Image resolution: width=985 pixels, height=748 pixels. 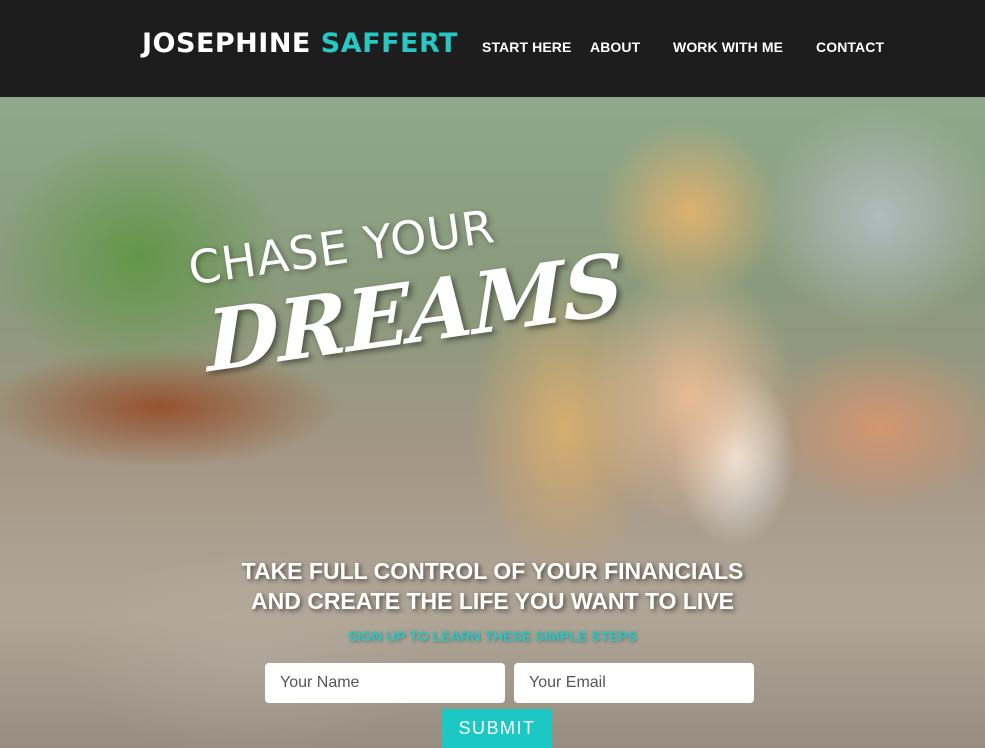 What do you see at coordinates (492, 636) in the screenshot?
I see `signup-subheading: SIGN UP TO LEARN THESE SIMPLE STEPS` at bounding box center [492, 636].